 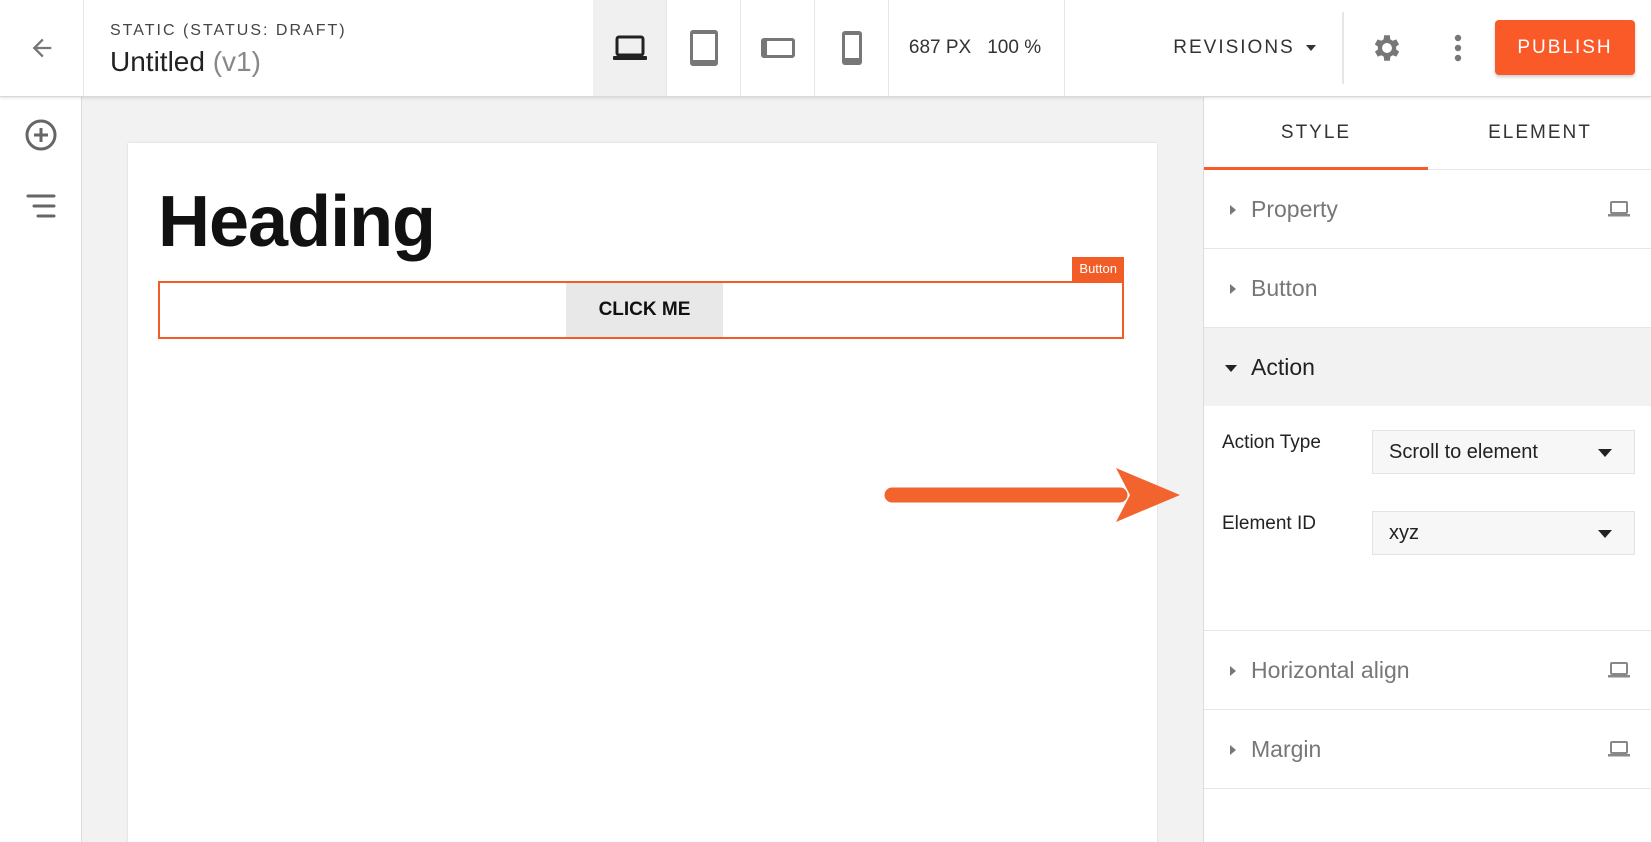 I want to click on device-laptop-button, so click(x=630, y=48).